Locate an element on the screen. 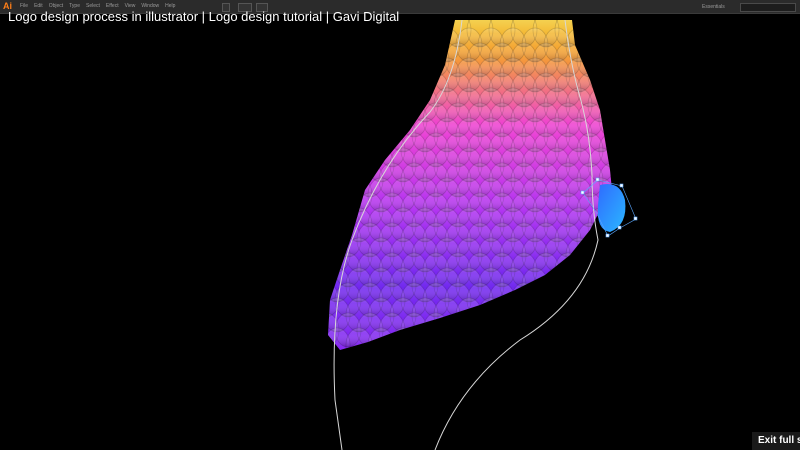  workspace-switcher: Essentials is located at coordinates (713, 7).